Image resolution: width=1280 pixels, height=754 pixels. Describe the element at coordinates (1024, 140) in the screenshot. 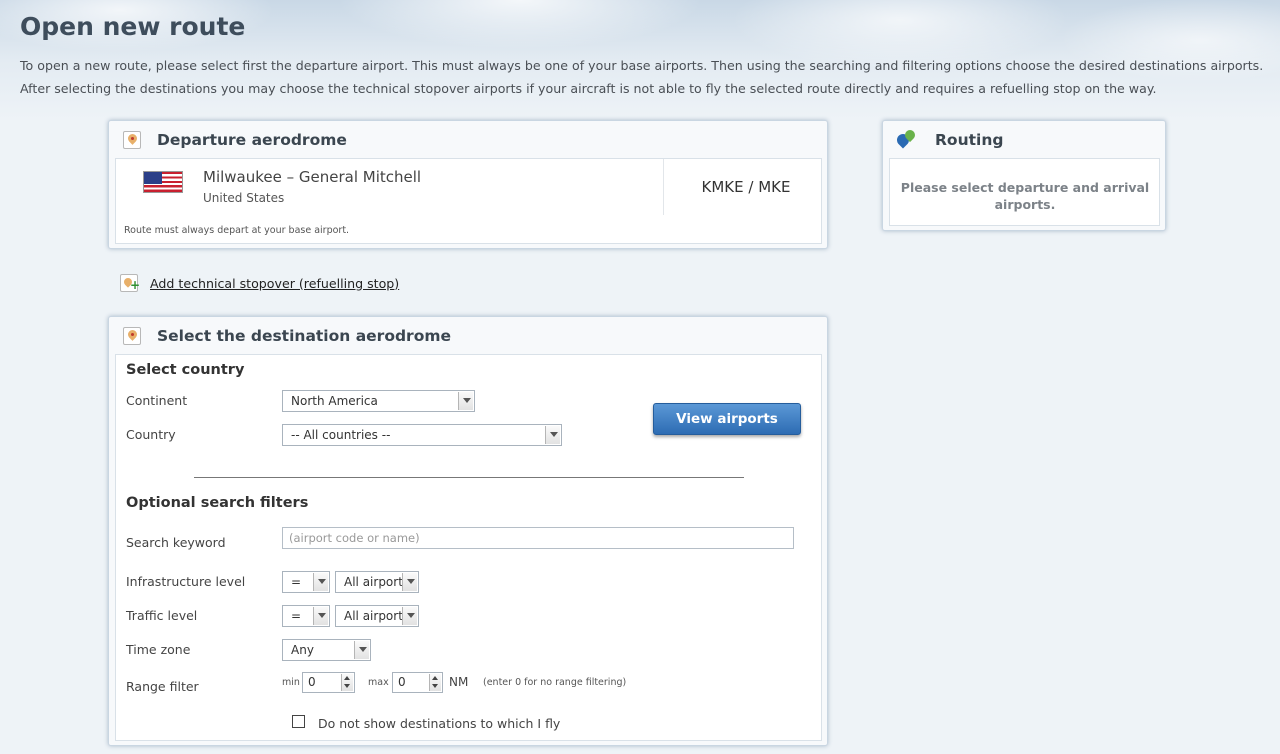

I see `routing-panel-header: Routing` at that location.